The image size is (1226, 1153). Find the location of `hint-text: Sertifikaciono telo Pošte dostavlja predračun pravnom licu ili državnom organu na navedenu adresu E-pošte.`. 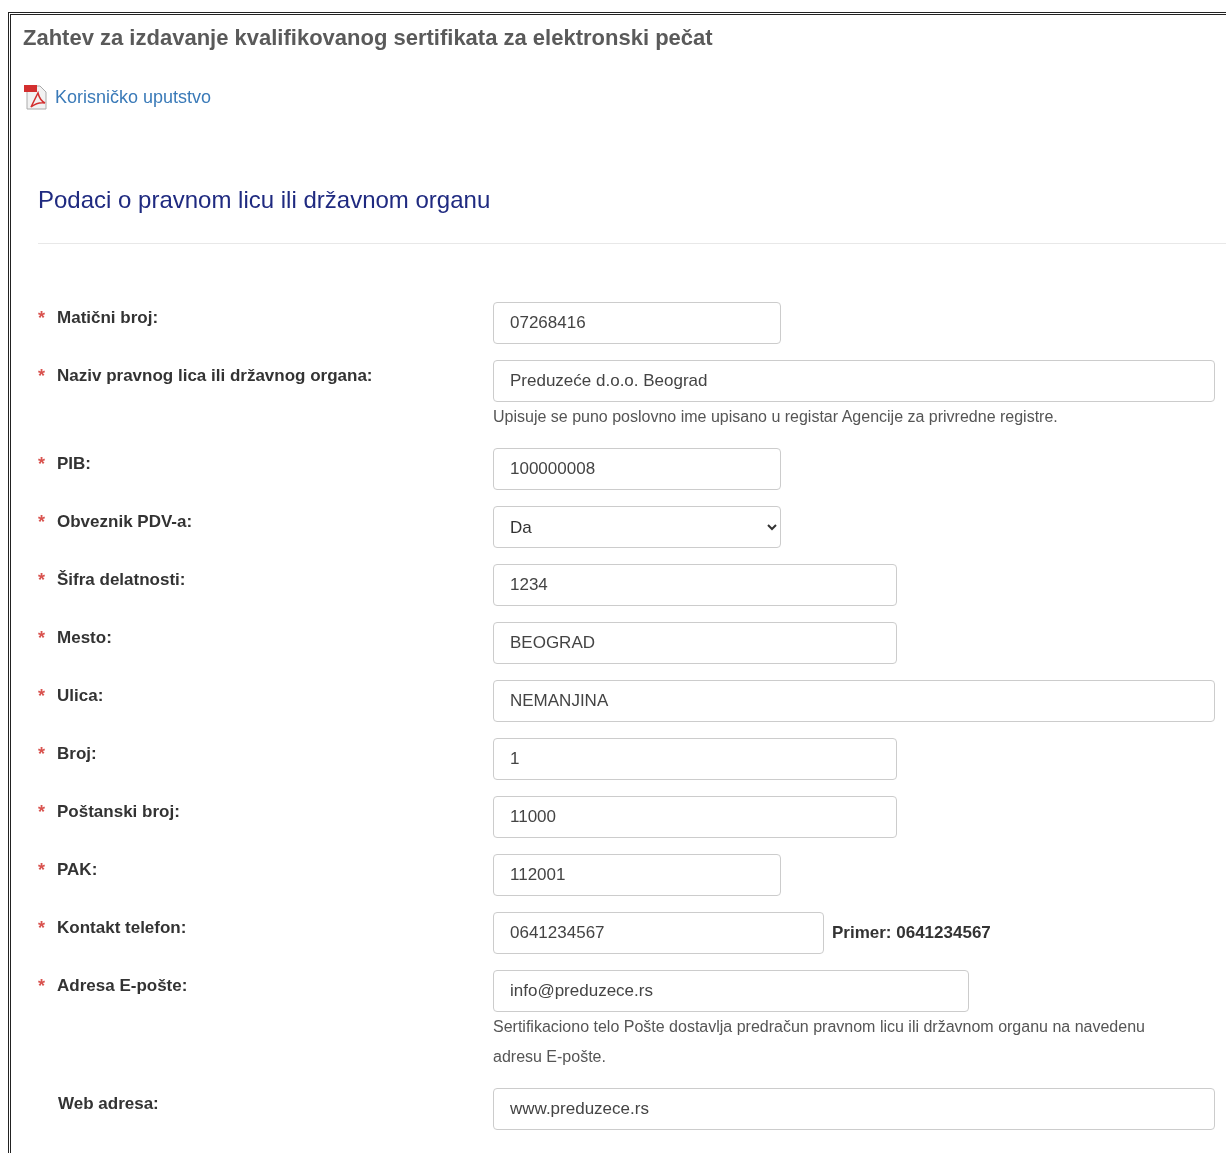

hint-text: Sertifikaciono telo Pošte dostavlja predračun pravnom licu ili državnom organu na navedenu adresu E-pošte. is located at coordinates (819, 1042).